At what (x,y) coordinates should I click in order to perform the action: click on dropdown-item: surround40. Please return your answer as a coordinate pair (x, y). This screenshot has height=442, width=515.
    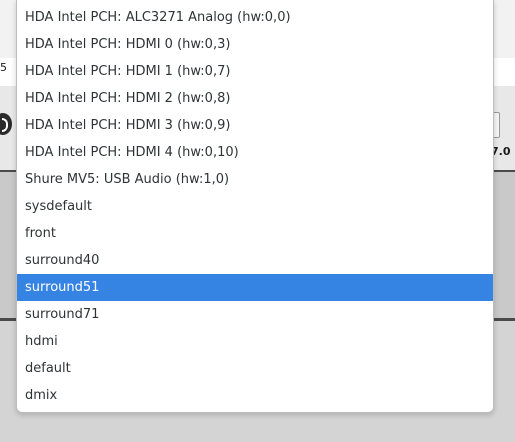
    Looking at the image, I should click on (255, 260).